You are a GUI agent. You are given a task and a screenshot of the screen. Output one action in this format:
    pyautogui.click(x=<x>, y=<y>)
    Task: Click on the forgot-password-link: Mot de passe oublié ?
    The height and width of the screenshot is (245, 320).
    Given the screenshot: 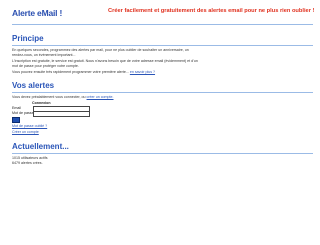 What is the action you would take?
    pyautogui.click(x=52, y=126)
    